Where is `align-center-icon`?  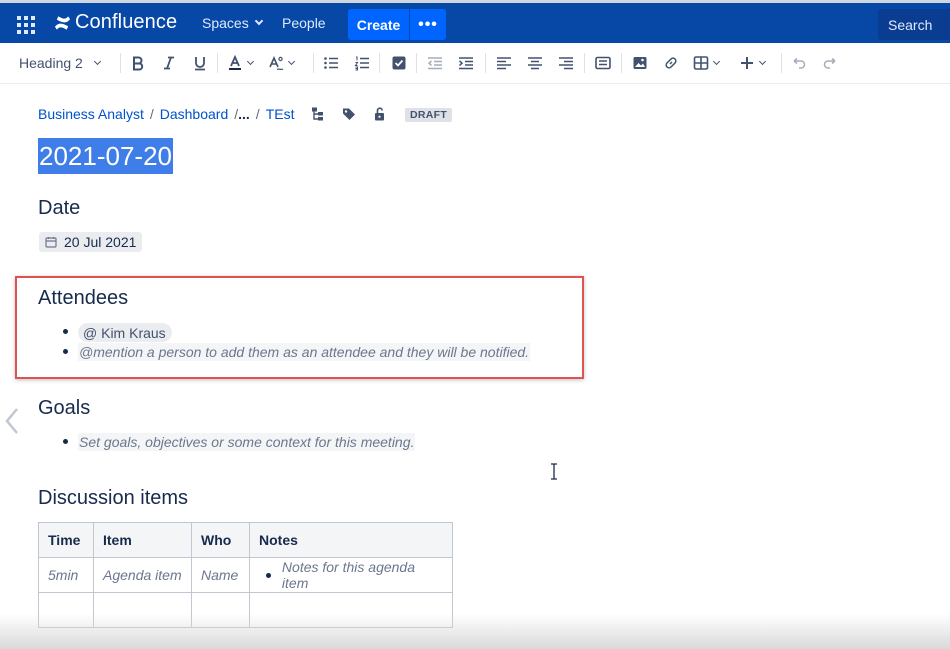 align-center-icon is located at coordinates (535, 63).